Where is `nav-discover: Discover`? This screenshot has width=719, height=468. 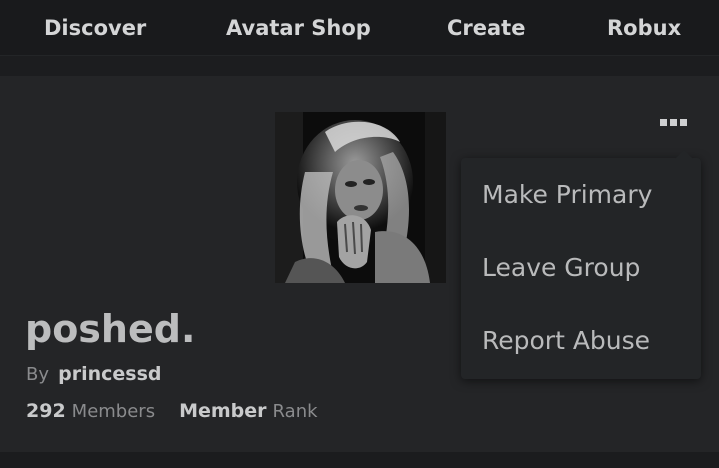 nav-discover: Discover is located at coordinates (95, 28).